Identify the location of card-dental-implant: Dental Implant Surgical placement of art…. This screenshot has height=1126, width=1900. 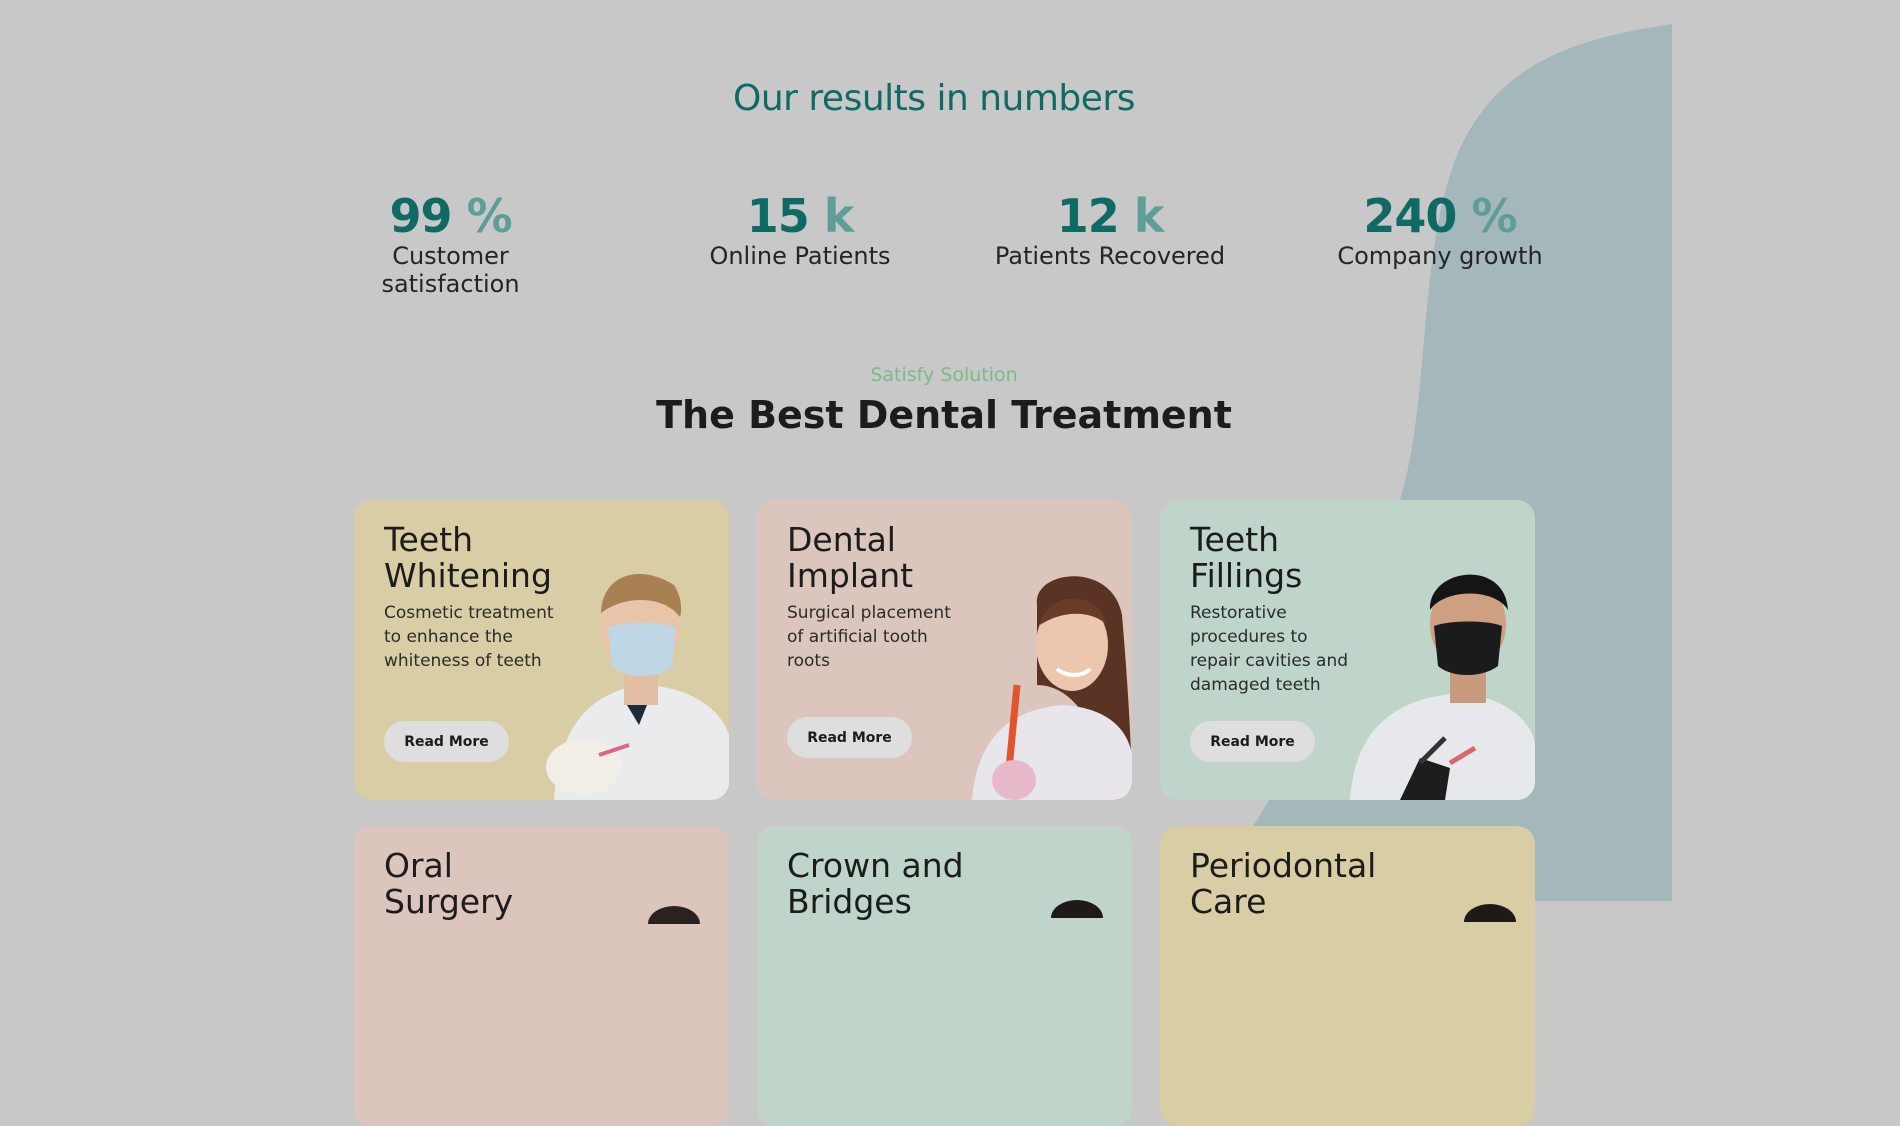
(944, 650).